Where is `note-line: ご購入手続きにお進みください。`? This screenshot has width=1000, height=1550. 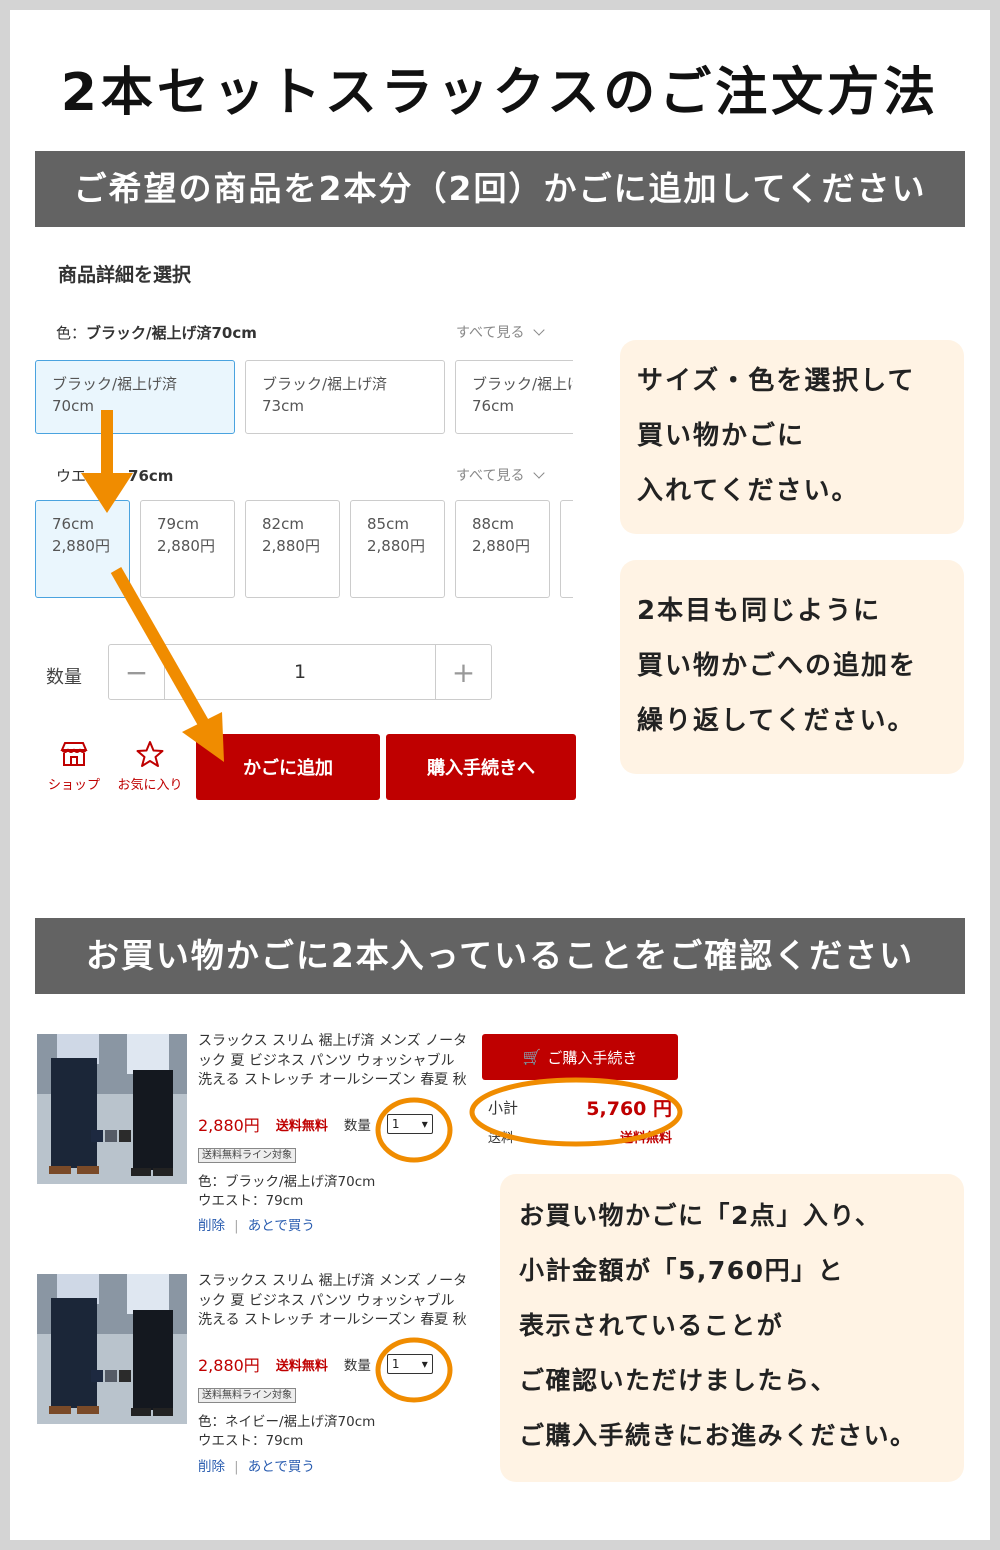
note-line: ご購入手続きにお進みください。 is located at coordinates (718, 1435).